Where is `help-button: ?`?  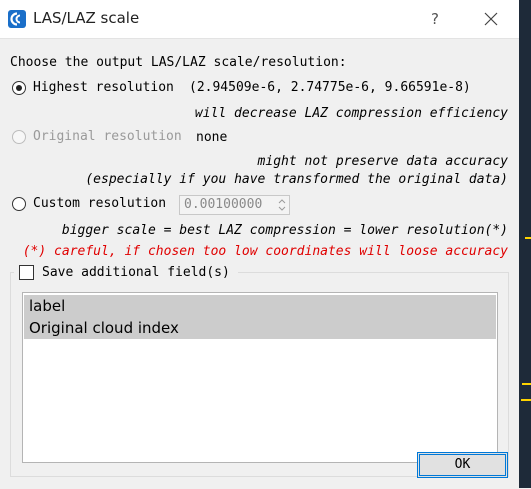
help-button: ? is located at coordinates (435, 19).